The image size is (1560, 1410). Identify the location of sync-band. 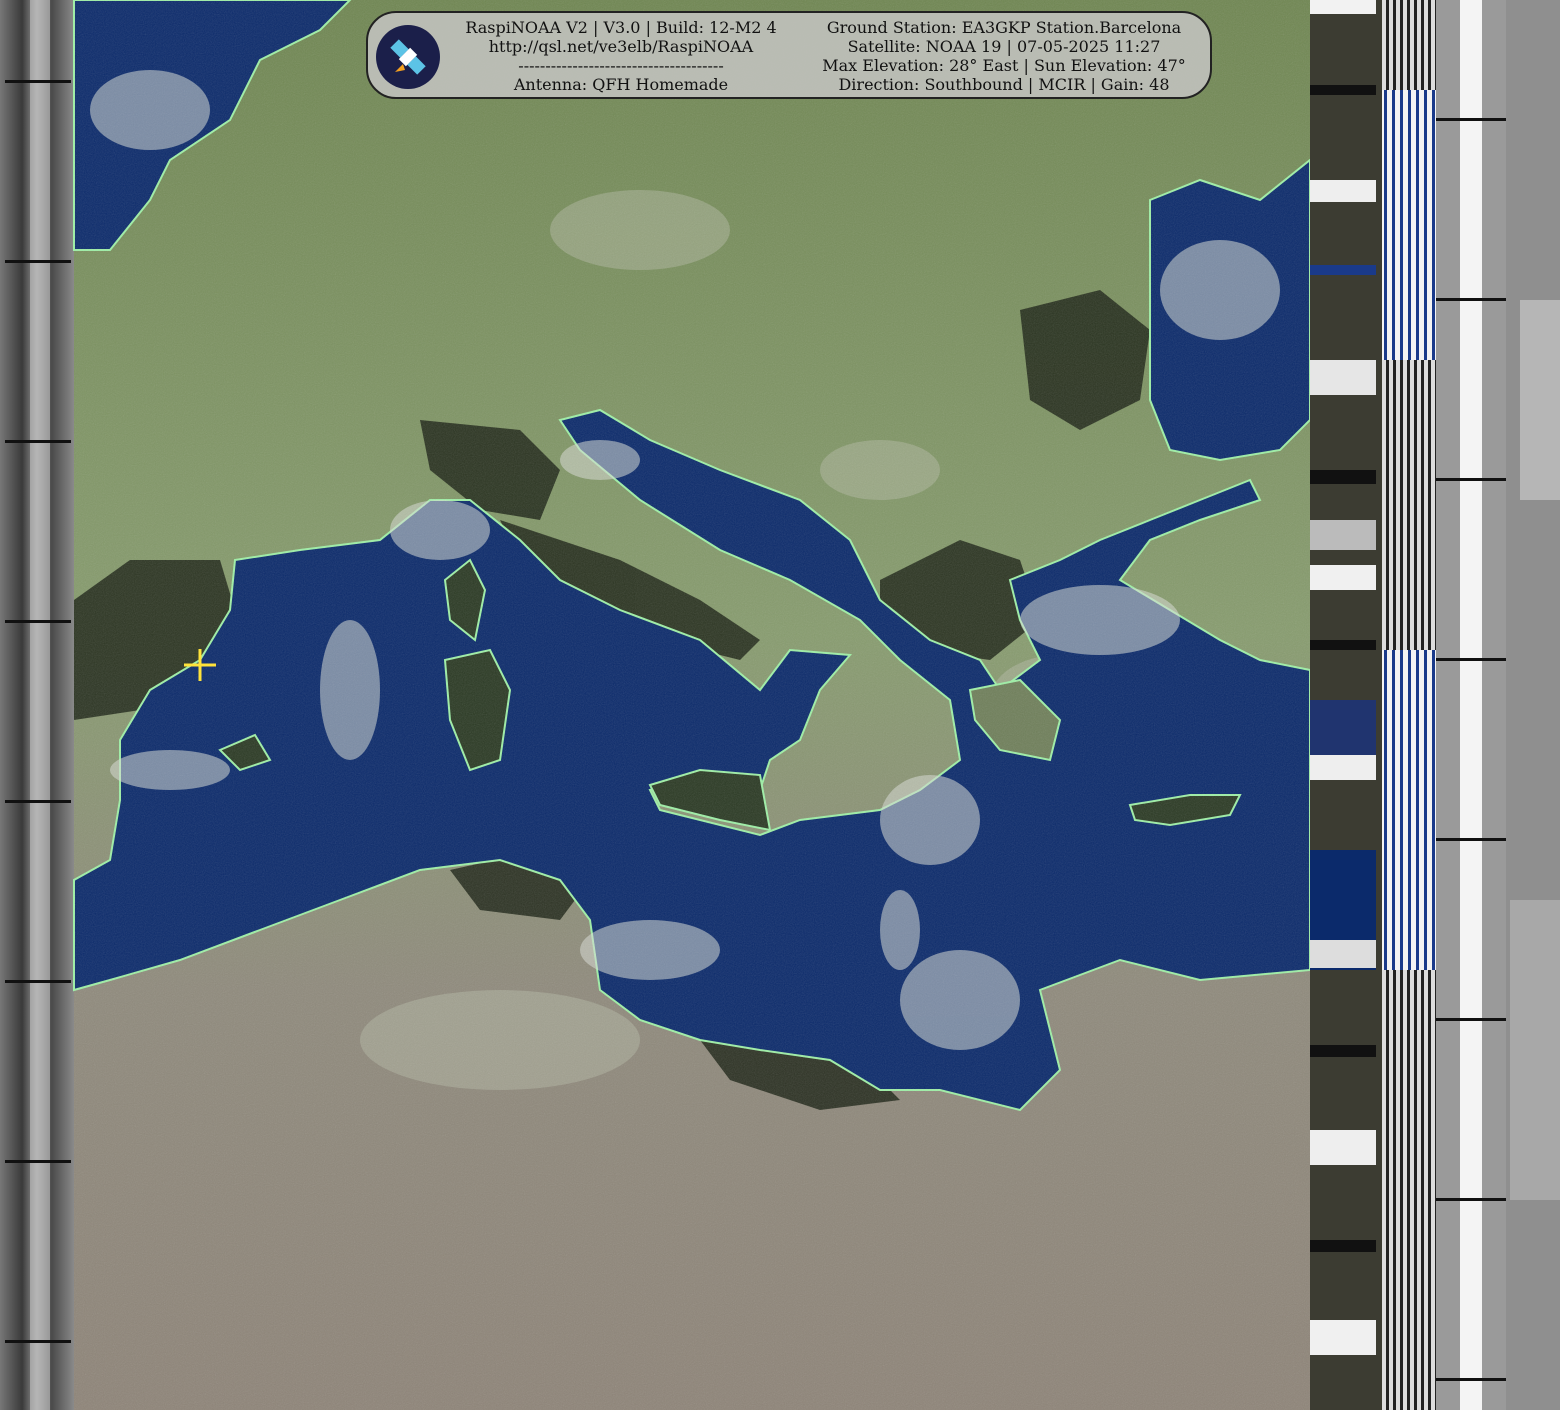
(40, 705).